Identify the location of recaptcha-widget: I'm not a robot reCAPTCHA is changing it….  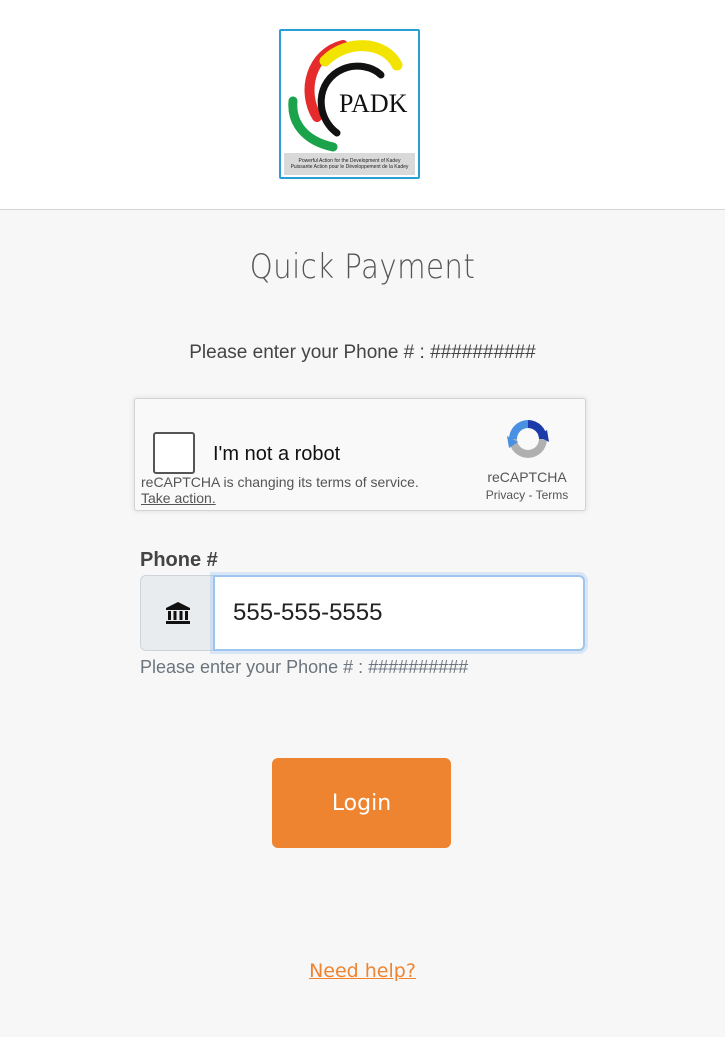
(360, 454).